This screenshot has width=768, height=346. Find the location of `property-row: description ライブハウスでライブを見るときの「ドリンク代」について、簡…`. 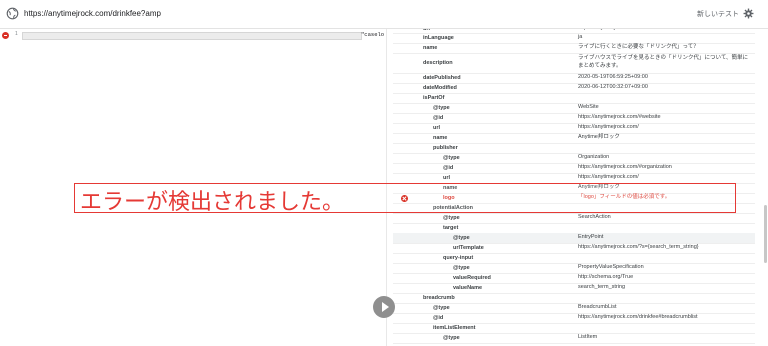

property-row: description ライブハウスでライブを見るときの「ドリンク代」について、簡… is located at coordinates (574, 63).